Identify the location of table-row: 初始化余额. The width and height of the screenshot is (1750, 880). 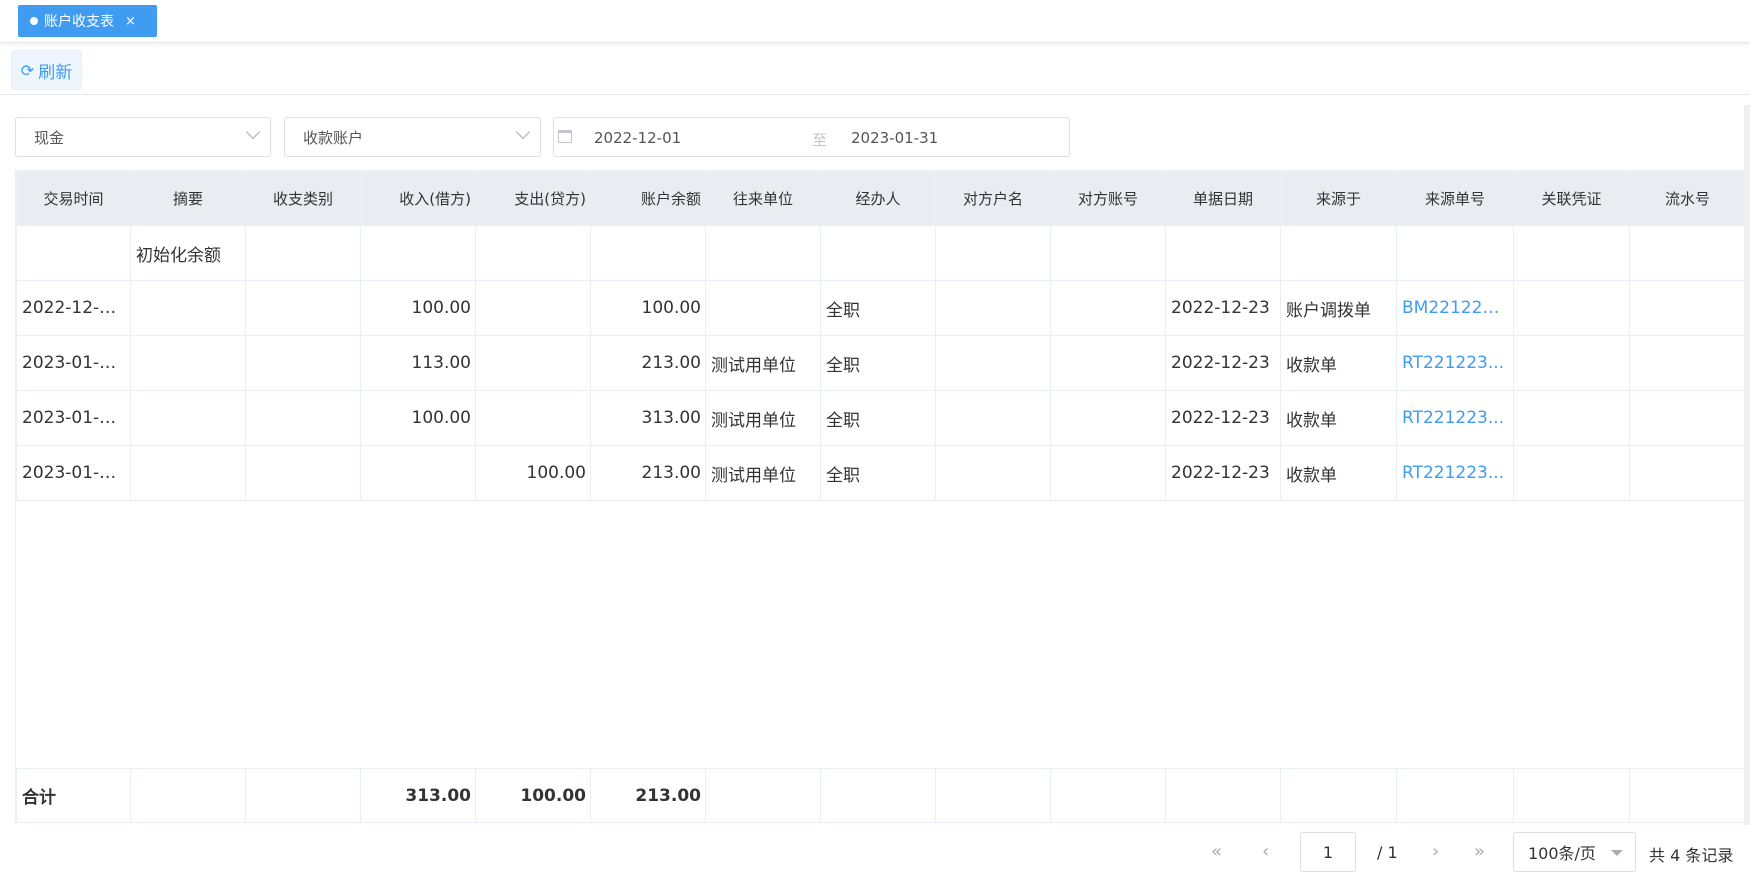
(881, 253).